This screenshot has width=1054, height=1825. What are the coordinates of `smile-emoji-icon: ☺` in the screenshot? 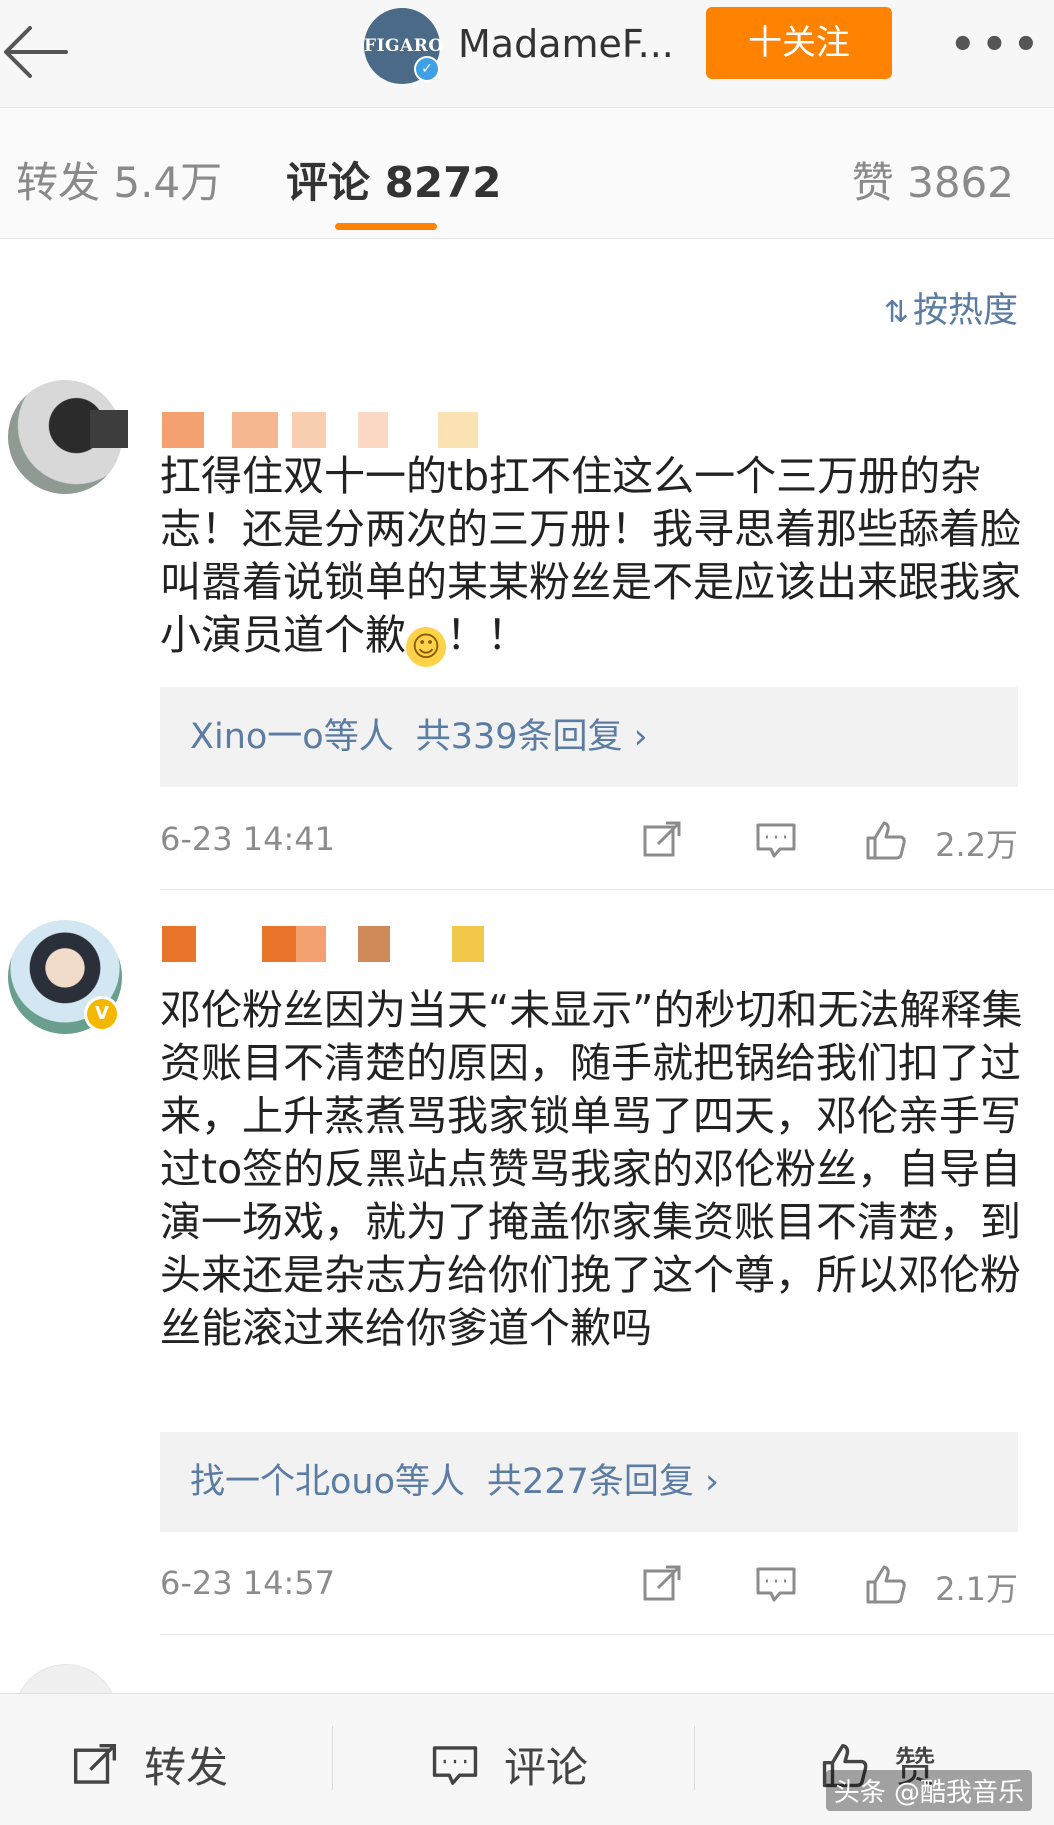 It's located at (426, 647).